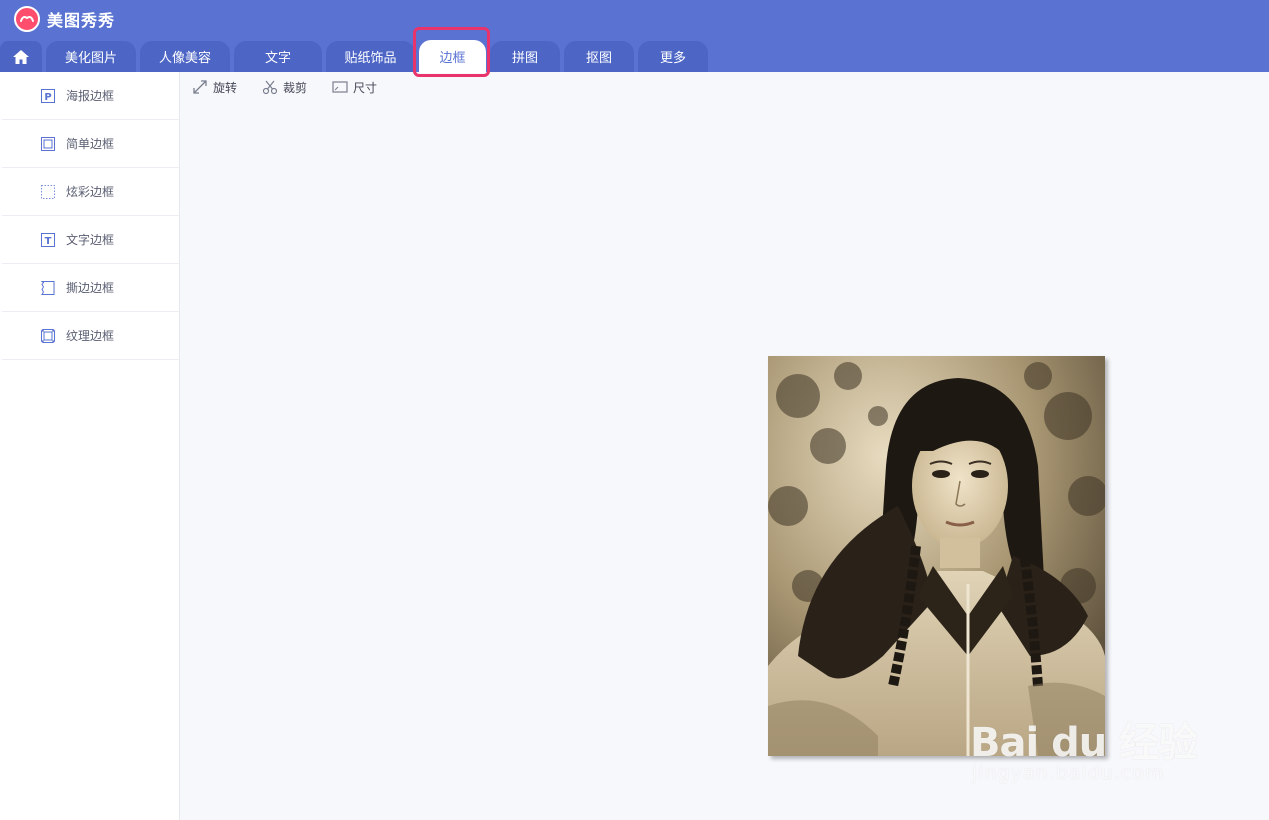 Image resolution: width=1269 pixels, height=820 pixels. Describe the element at coordinates (48, 191) in the screenshot. I see `colorful-frame-icon` at that location.